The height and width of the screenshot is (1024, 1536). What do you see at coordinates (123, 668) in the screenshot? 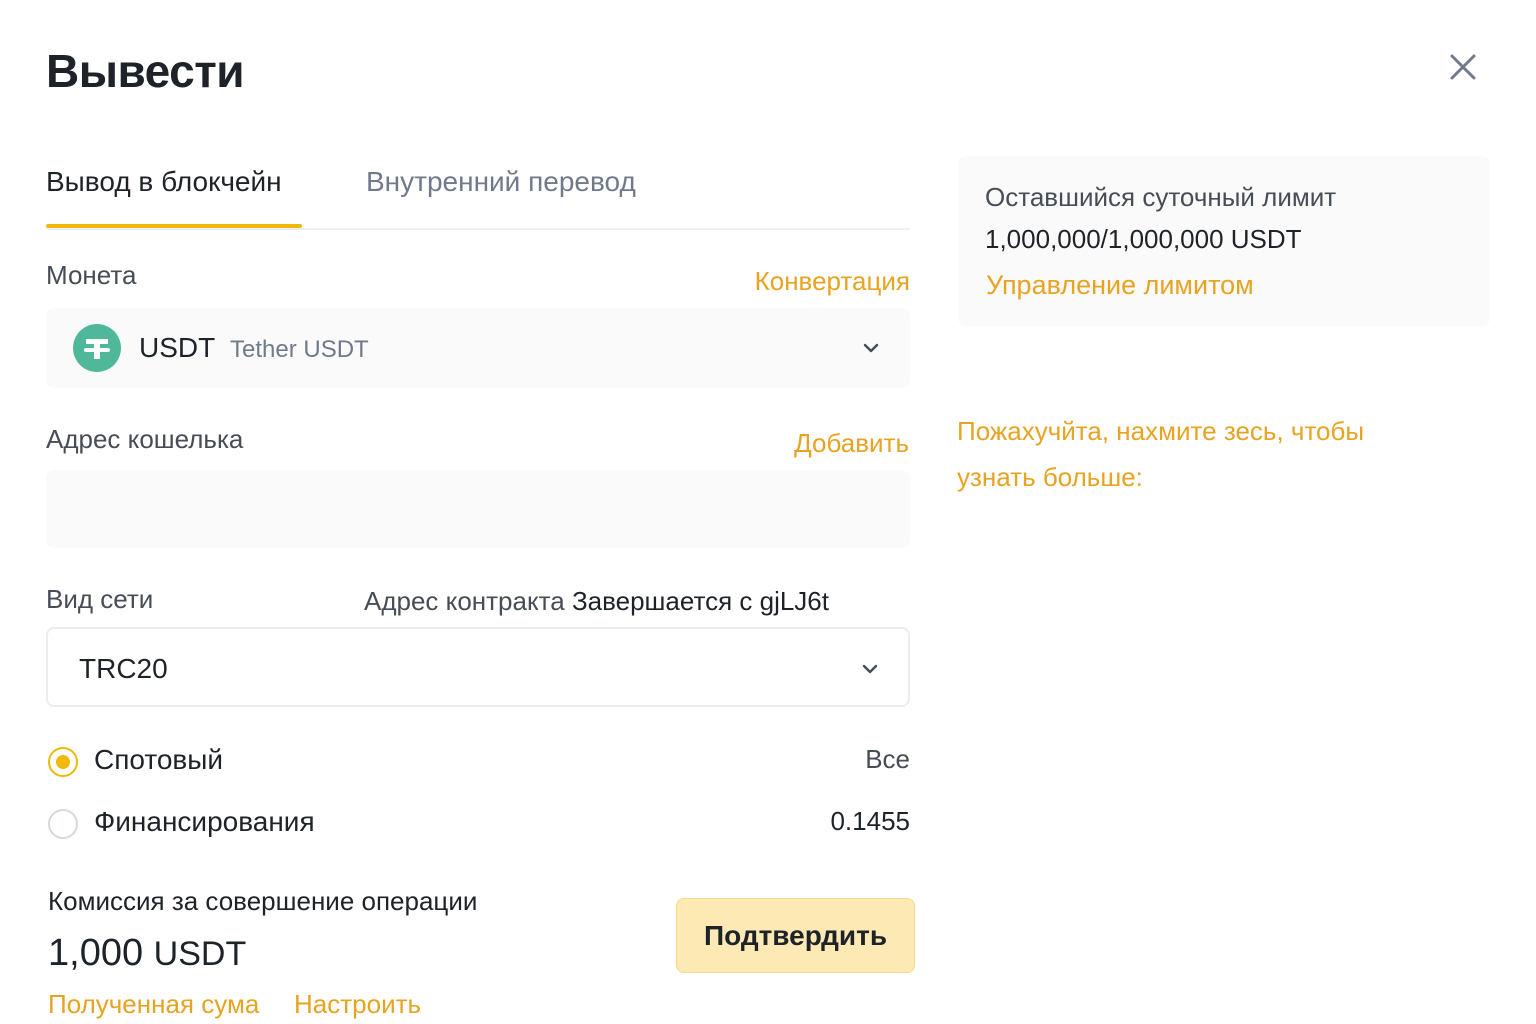
I see `network-value: TRC20` at bounding box center [123, 668].